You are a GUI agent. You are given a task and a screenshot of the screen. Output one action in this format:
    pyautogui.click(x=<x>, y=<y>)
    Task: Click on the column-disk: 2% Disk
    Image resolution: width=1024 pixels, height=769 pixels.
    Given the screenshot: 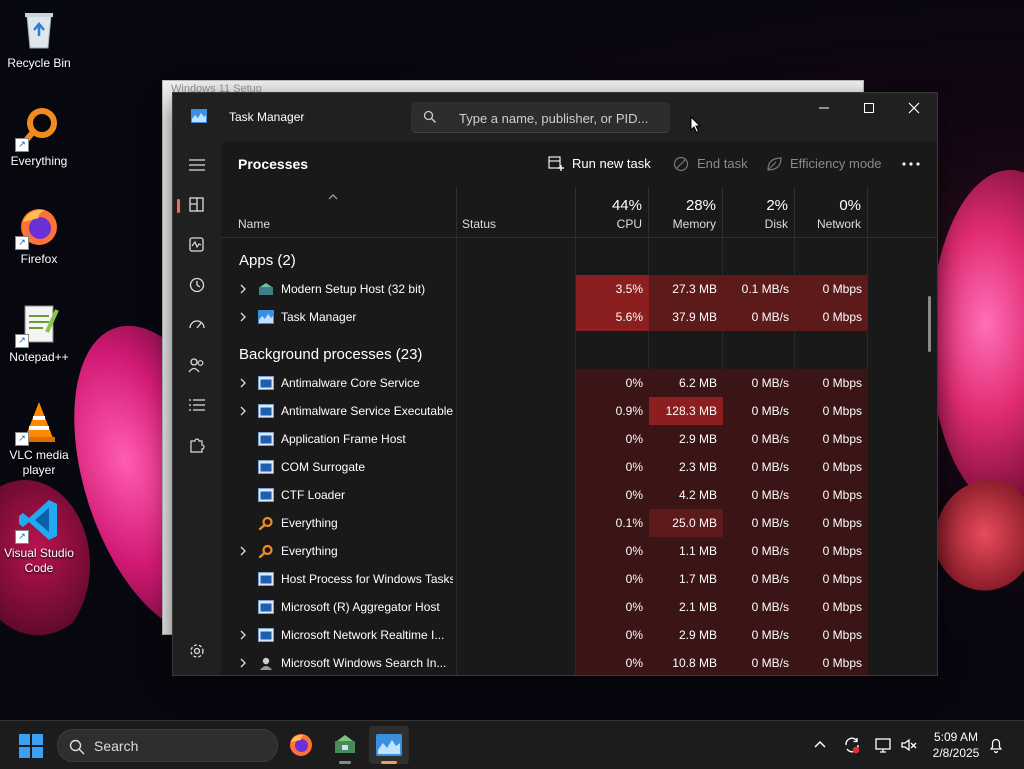 What is the action you would take?
    pyautogui.click(x=759, y=212)
    